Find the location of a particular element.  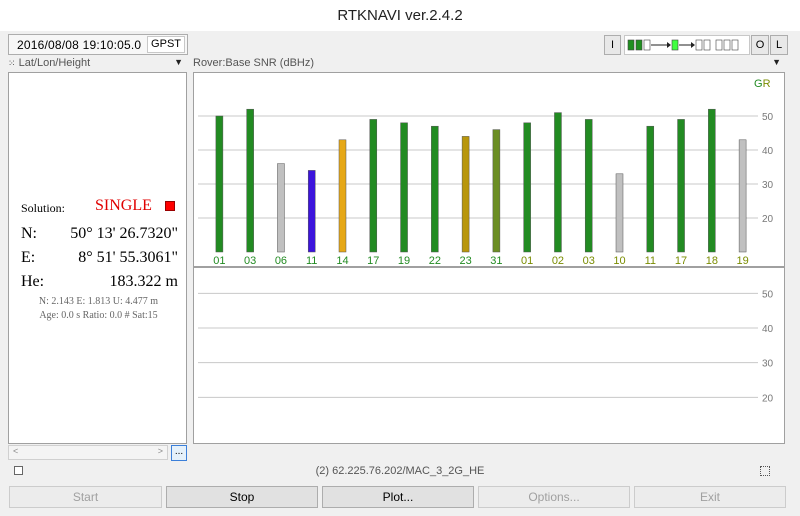

satellite-label: 06 is located at coordinates (281, 260).